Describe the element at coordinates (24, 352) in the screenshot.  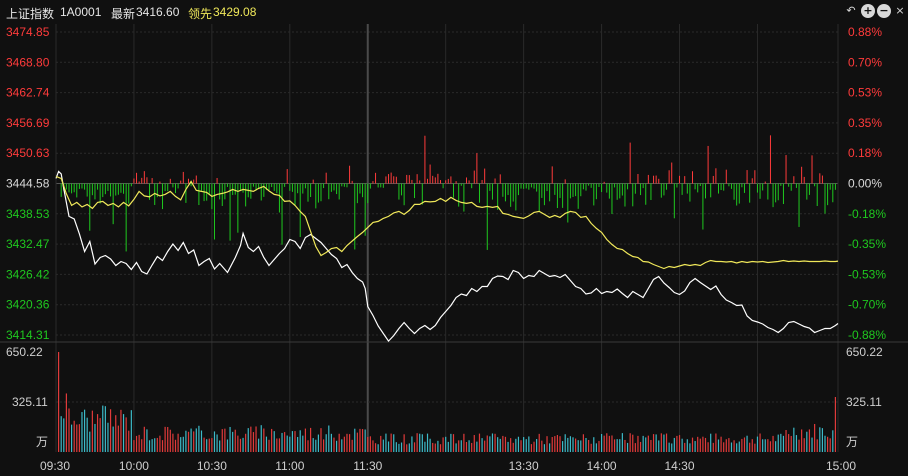
I see `volume-max-label: 650.22` at that location.